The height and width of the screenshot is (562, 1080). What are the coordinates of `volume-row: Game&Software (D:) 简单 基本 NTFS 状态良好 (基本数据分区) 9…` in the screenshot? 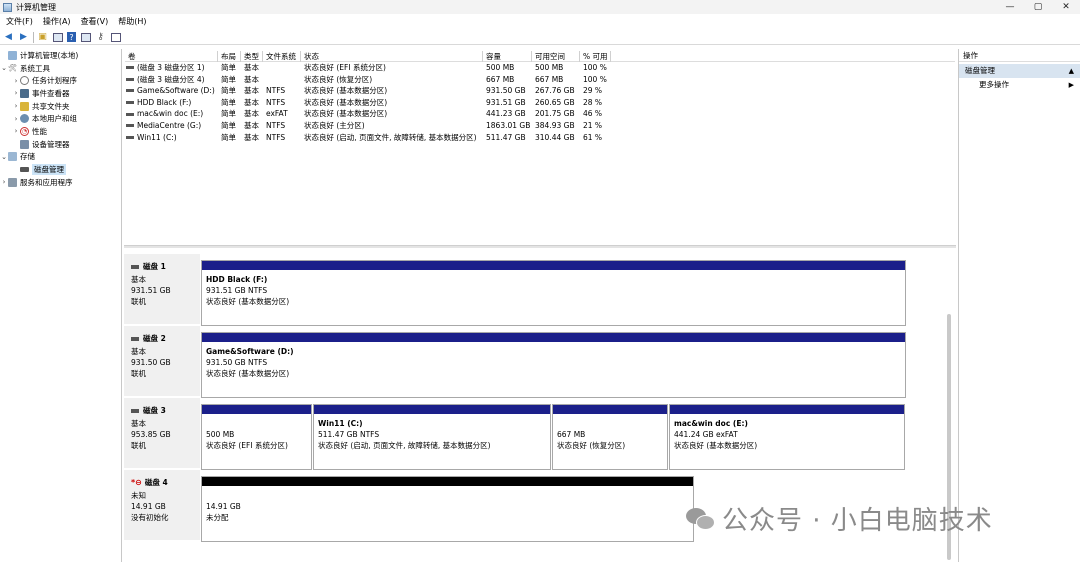 It's located at (540, 91).